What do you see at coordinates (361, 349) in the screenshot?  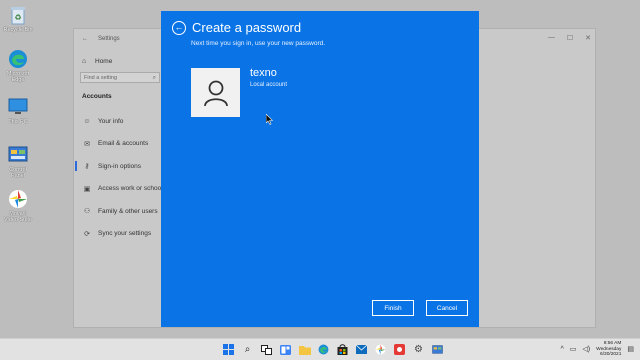 I see `mail-icon` at bounding box center [361, 349].